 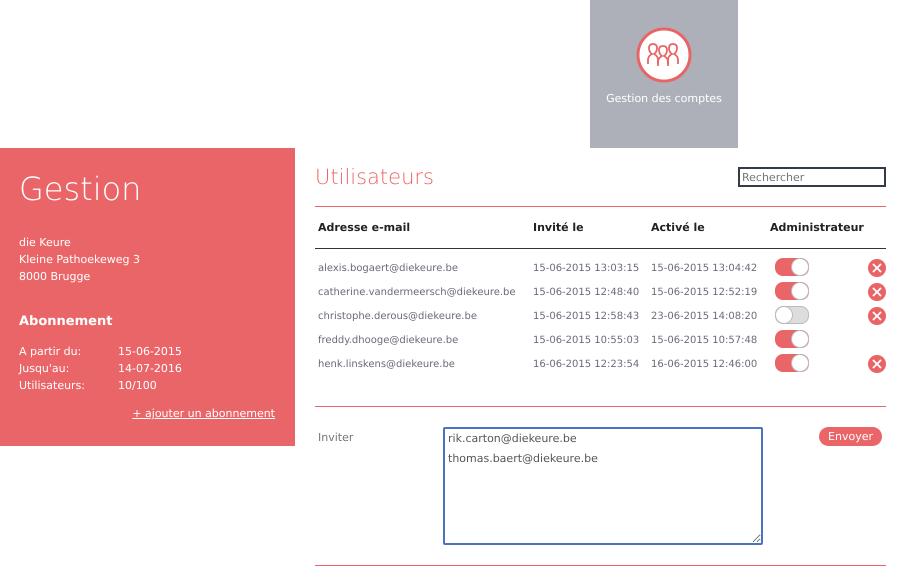 I want to click on date-cell-text: 15-06-2015 13:04:42, so click(x=704, y=268).